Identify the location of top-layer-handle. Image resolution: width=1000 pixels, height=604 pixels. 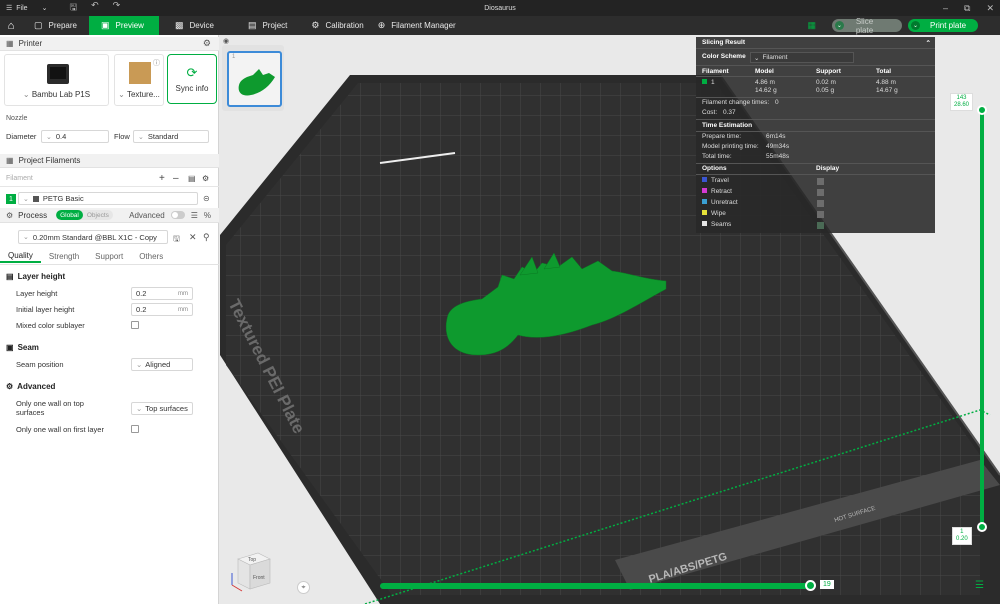
(982, 110).